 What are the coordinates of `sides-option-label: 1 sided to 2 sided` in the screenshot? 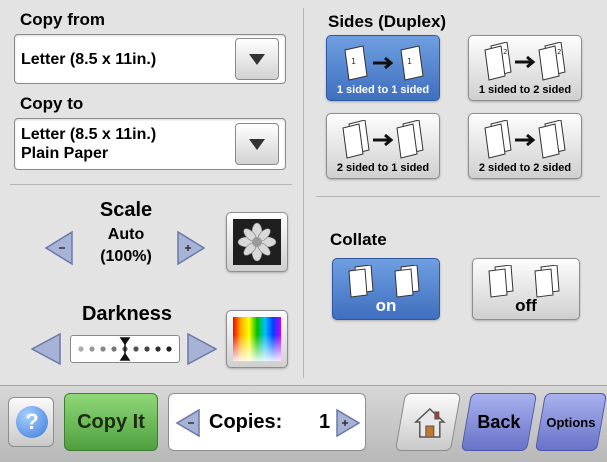 It's located at (525, 90).